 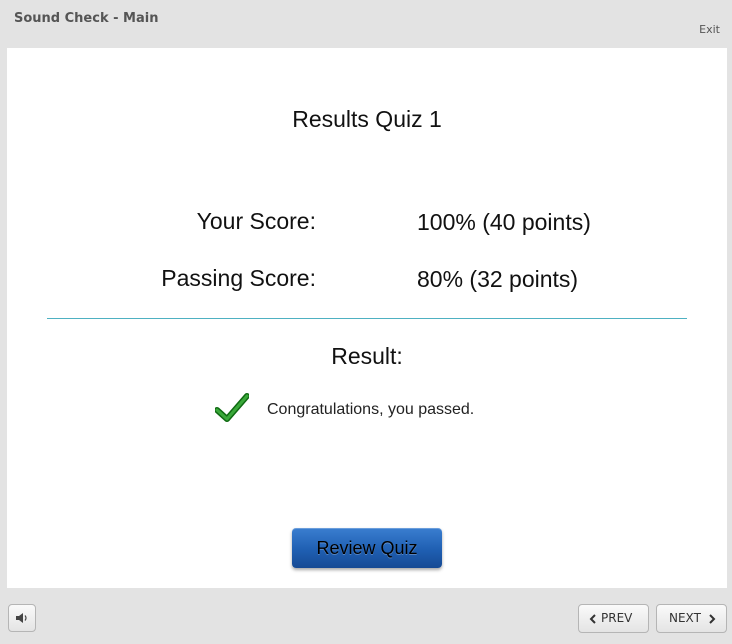 I want to click on chevron-left-icon, so click(x=592, y=619).